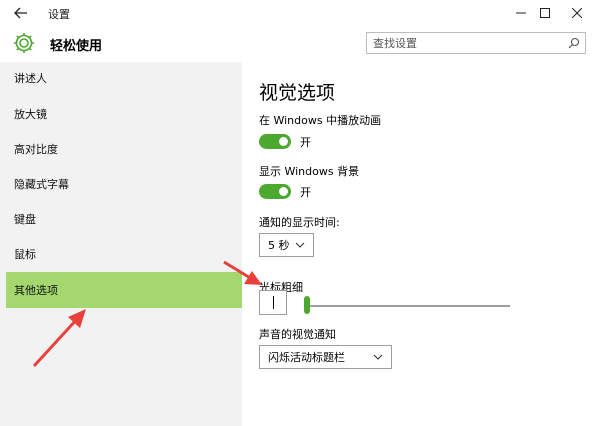  Describe the element at coordinates (25, 219) in the screenshot. I see `sidebar-item-label: 键盘` at that location.